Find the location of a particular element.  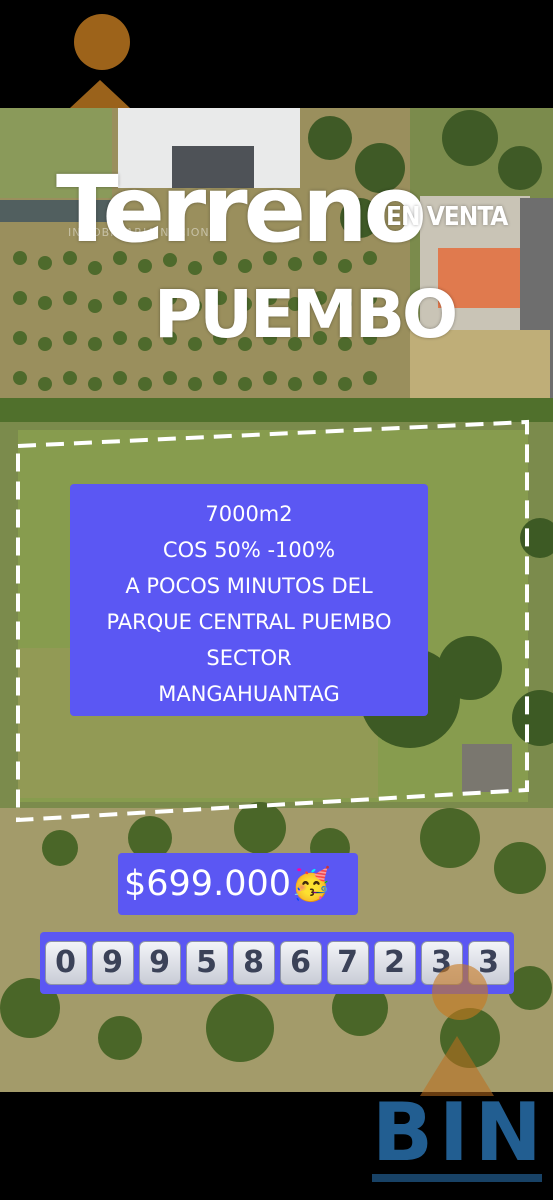

detail-line: A POCOS MINUTOS DEL is located at coordinates (249, 586).